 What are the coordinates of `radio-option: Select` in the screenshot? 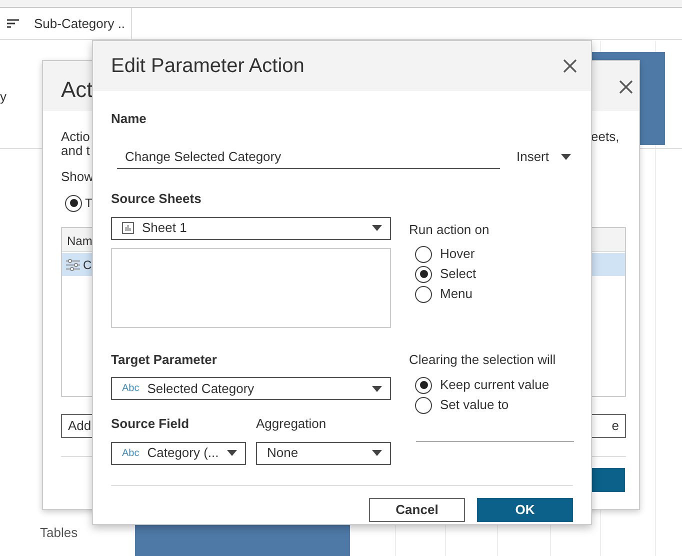 It's located at (452, 274).